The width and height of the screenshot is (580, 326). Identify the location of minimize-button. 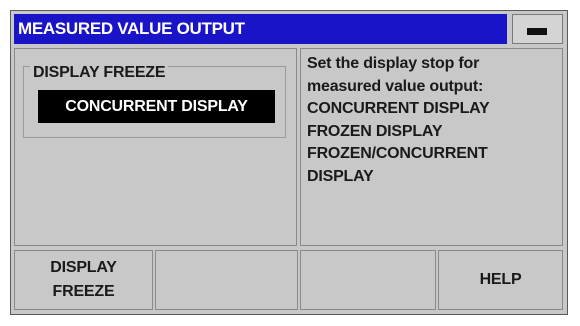
(537, 29).